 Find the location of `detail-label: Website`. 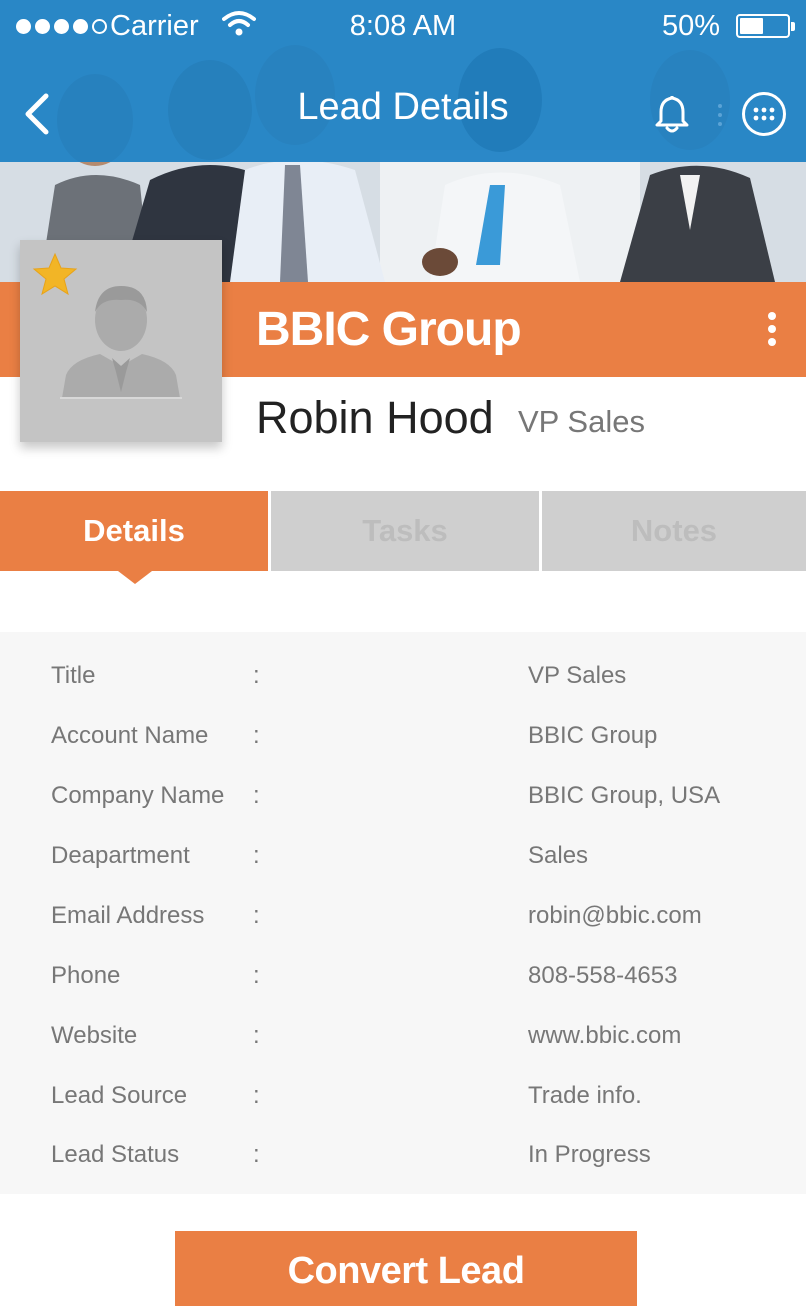

detail-label: Website is located at coordinates (94, 1035).